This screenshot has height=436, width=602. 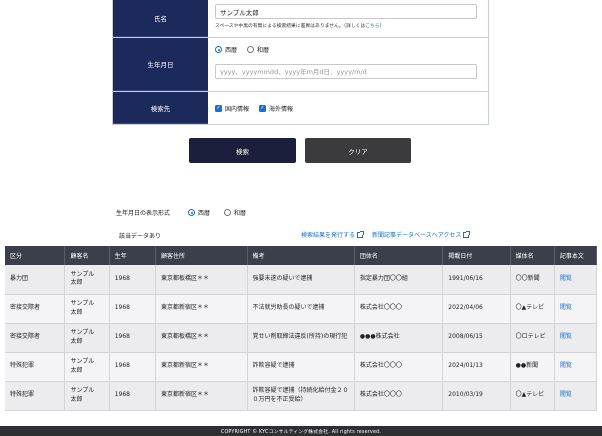 What do you see at coordinates (290, 26) in the screenshot?
I see `name-note-text: スペースや中黒の有無による検索結果に差異はありません。（詳しくは` at bounding box center [290, 26].